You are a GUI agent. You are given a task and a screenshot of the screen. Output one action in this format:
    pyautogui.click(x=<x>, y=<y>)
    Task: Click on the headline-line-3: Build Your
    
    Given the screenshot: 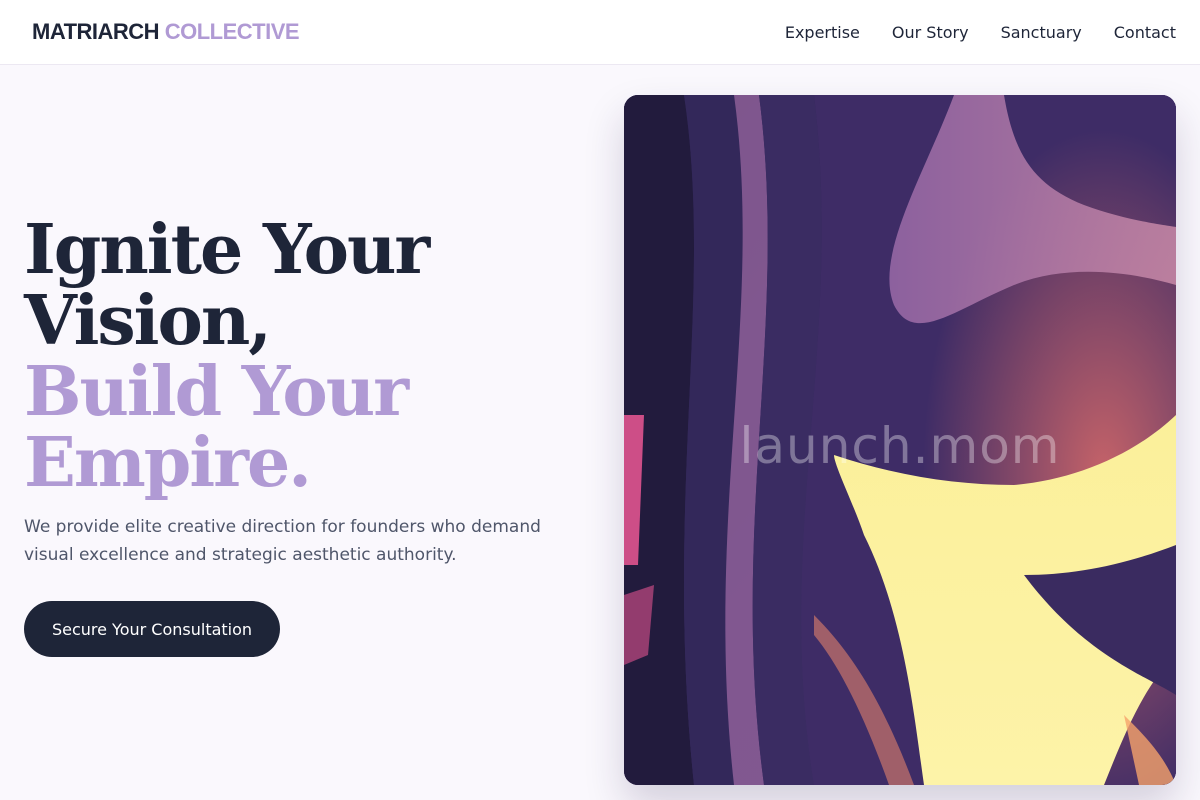 What is the action you would take?
    pyautogui.click(x=216, y=392)
    